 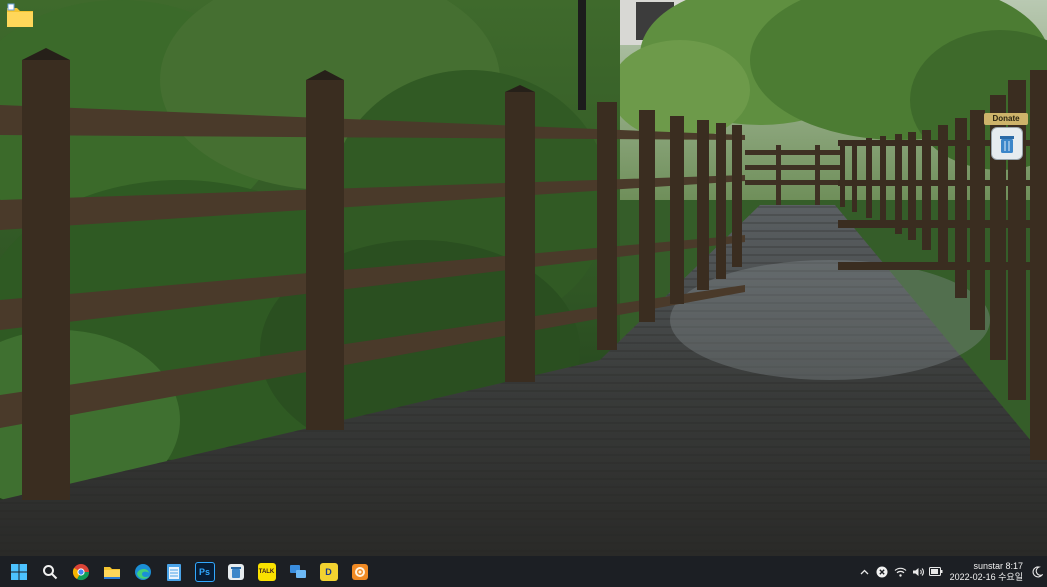 I want to click on network-app, so click(x=297, y=571).